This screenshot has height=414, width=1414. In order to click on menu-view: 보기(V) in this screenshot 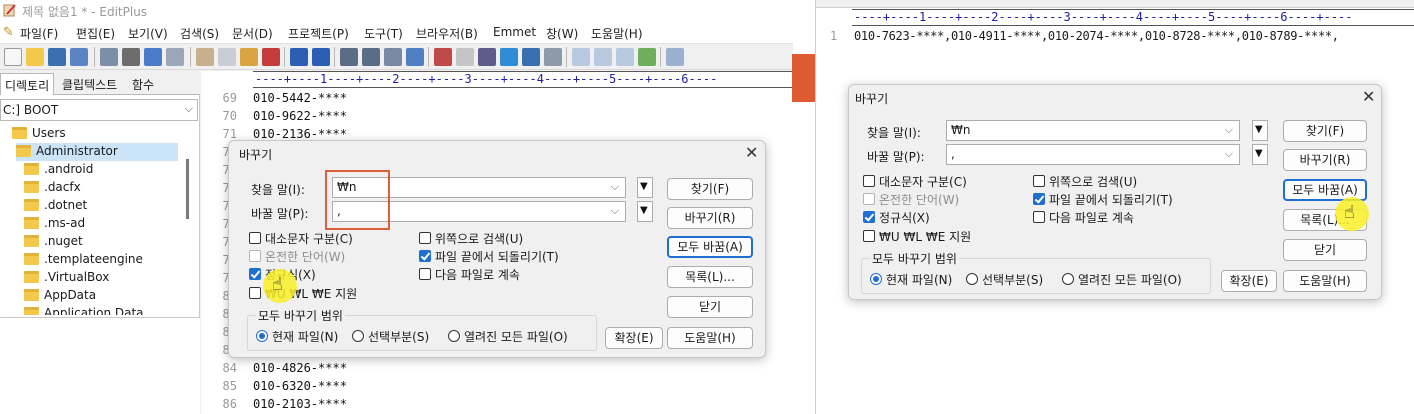, I will do `click(148, 33)`.